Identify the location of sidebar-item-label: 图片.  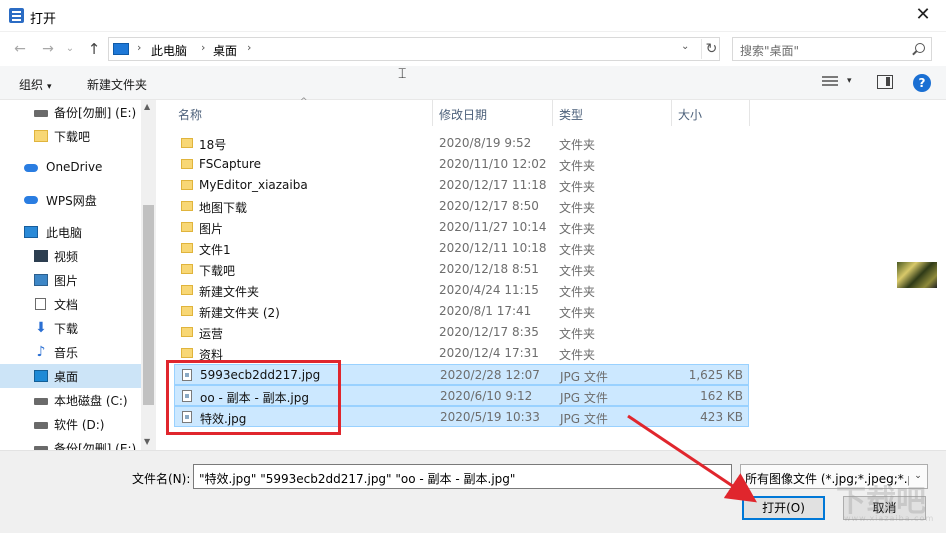
(66, 281).